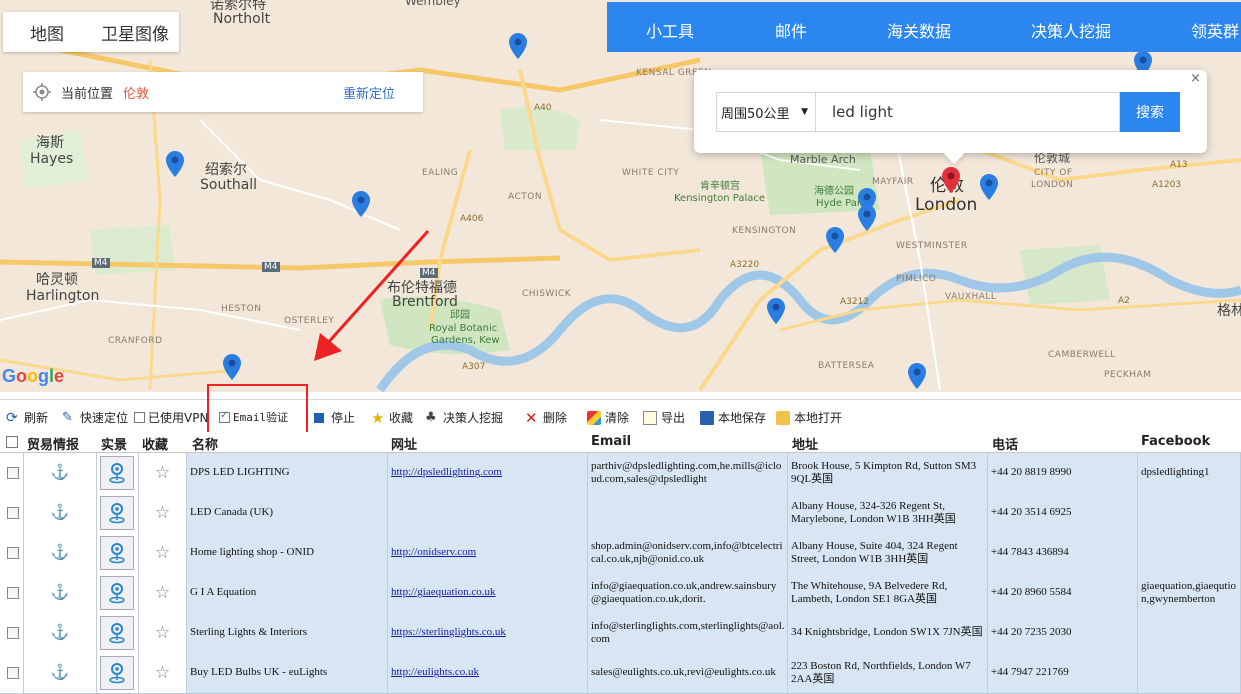 The width and height of the screenshot is (1241, 694). I want to click on tab-satellite: 卫星图像, so click(135, 32).